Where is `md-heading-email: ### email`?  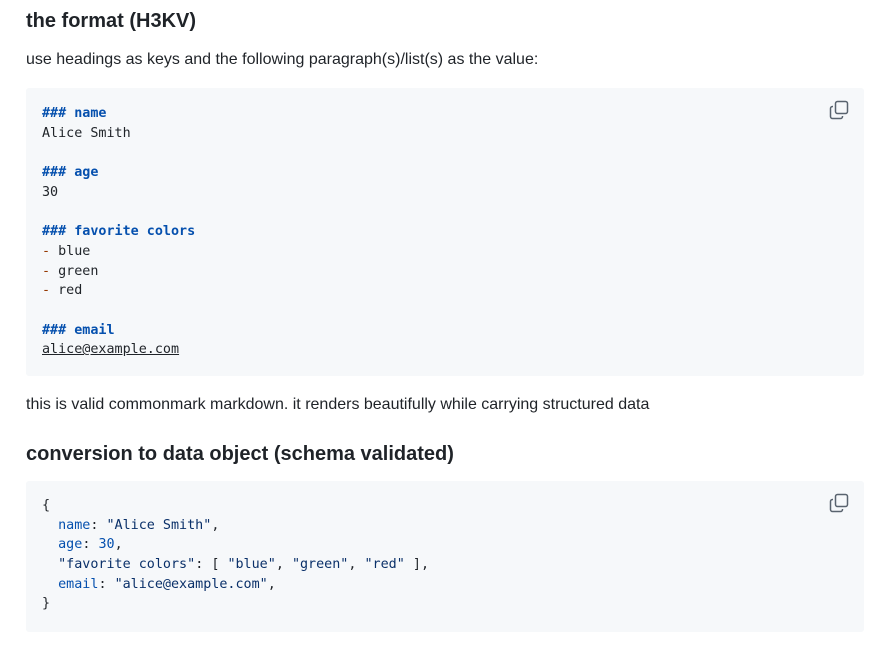
md-heading-email: ### email is located at coordinates (78, 330).